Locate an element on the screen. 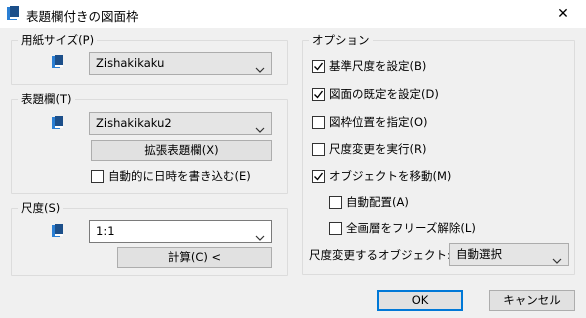 This screenshot has height=318, width=586. scale-objects-label: 尺度変更するオブジェクト: is located at coordinates (380, 255).